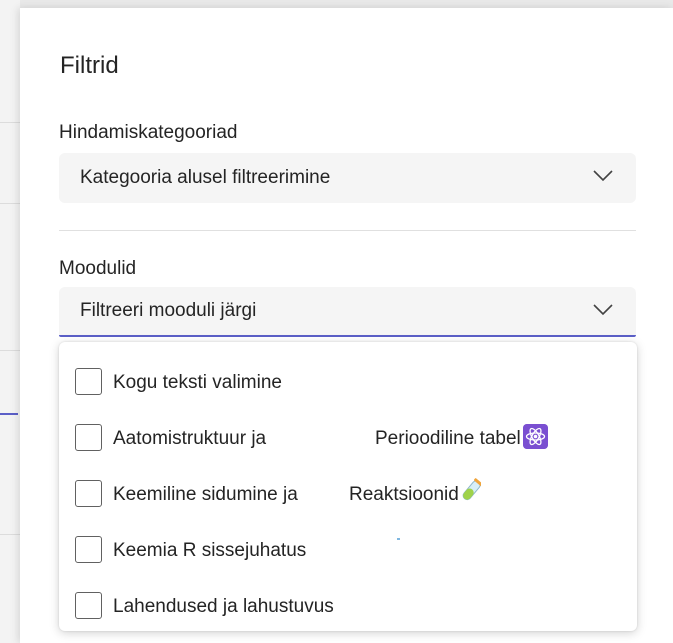 The width and height of the screenshot is (673, 643). What do you see at coordinates (148, 132) in the screenshot?
I see `categories-label: Hindamiskategooriad` at bounding box center [148, 132].